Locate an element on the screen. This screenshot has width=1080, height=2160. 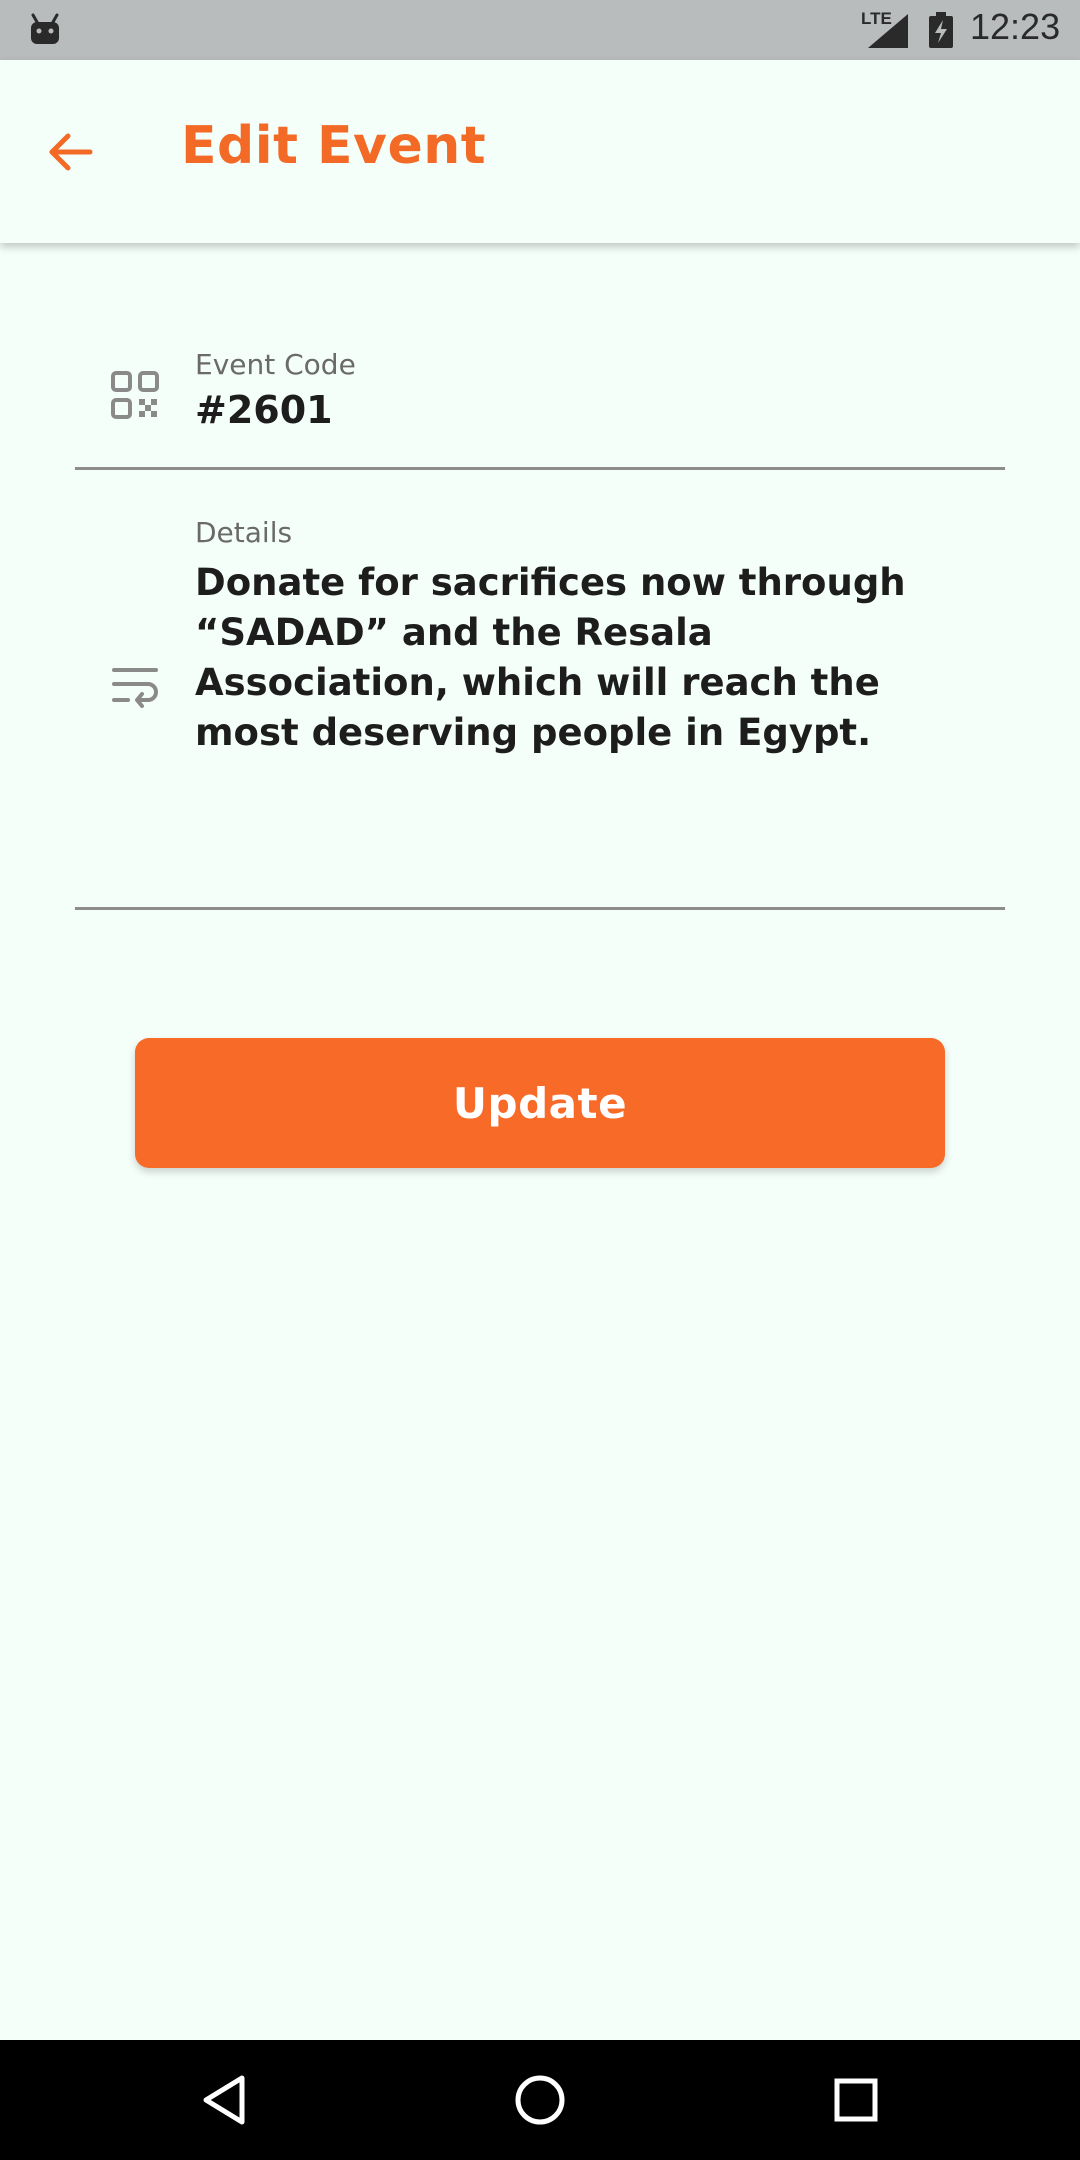
battery-charging-icon is located at coordinates (941, 30).